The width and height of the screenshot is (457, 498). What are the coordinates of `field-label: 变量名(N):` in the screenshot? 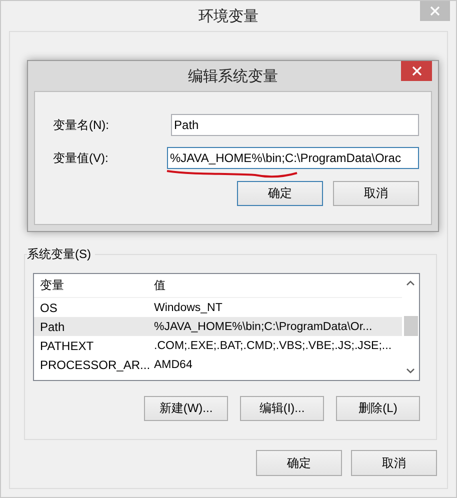 It's located at (81, 125).